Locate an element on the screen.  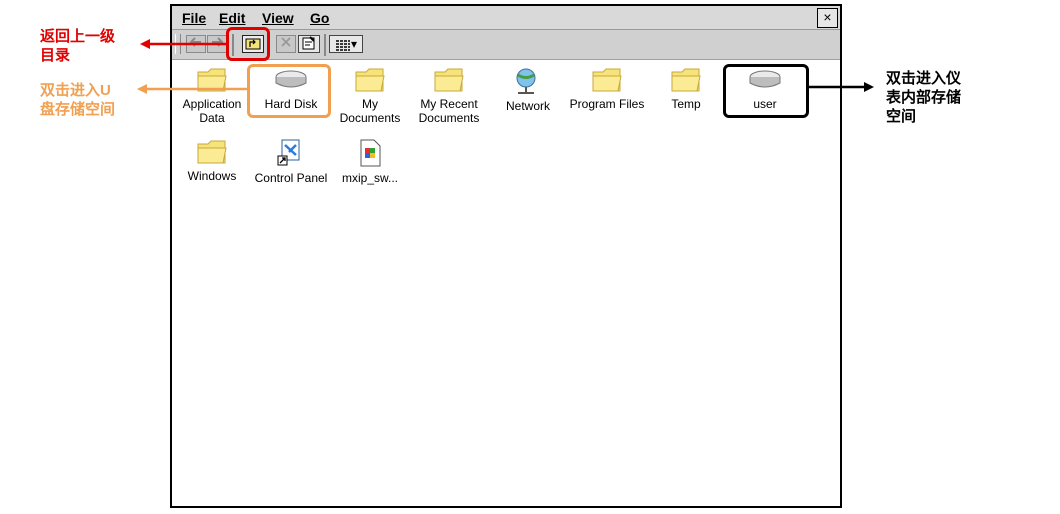
annotation-up-level: 返回上一级 目录 is located at coordinates (78, 46).